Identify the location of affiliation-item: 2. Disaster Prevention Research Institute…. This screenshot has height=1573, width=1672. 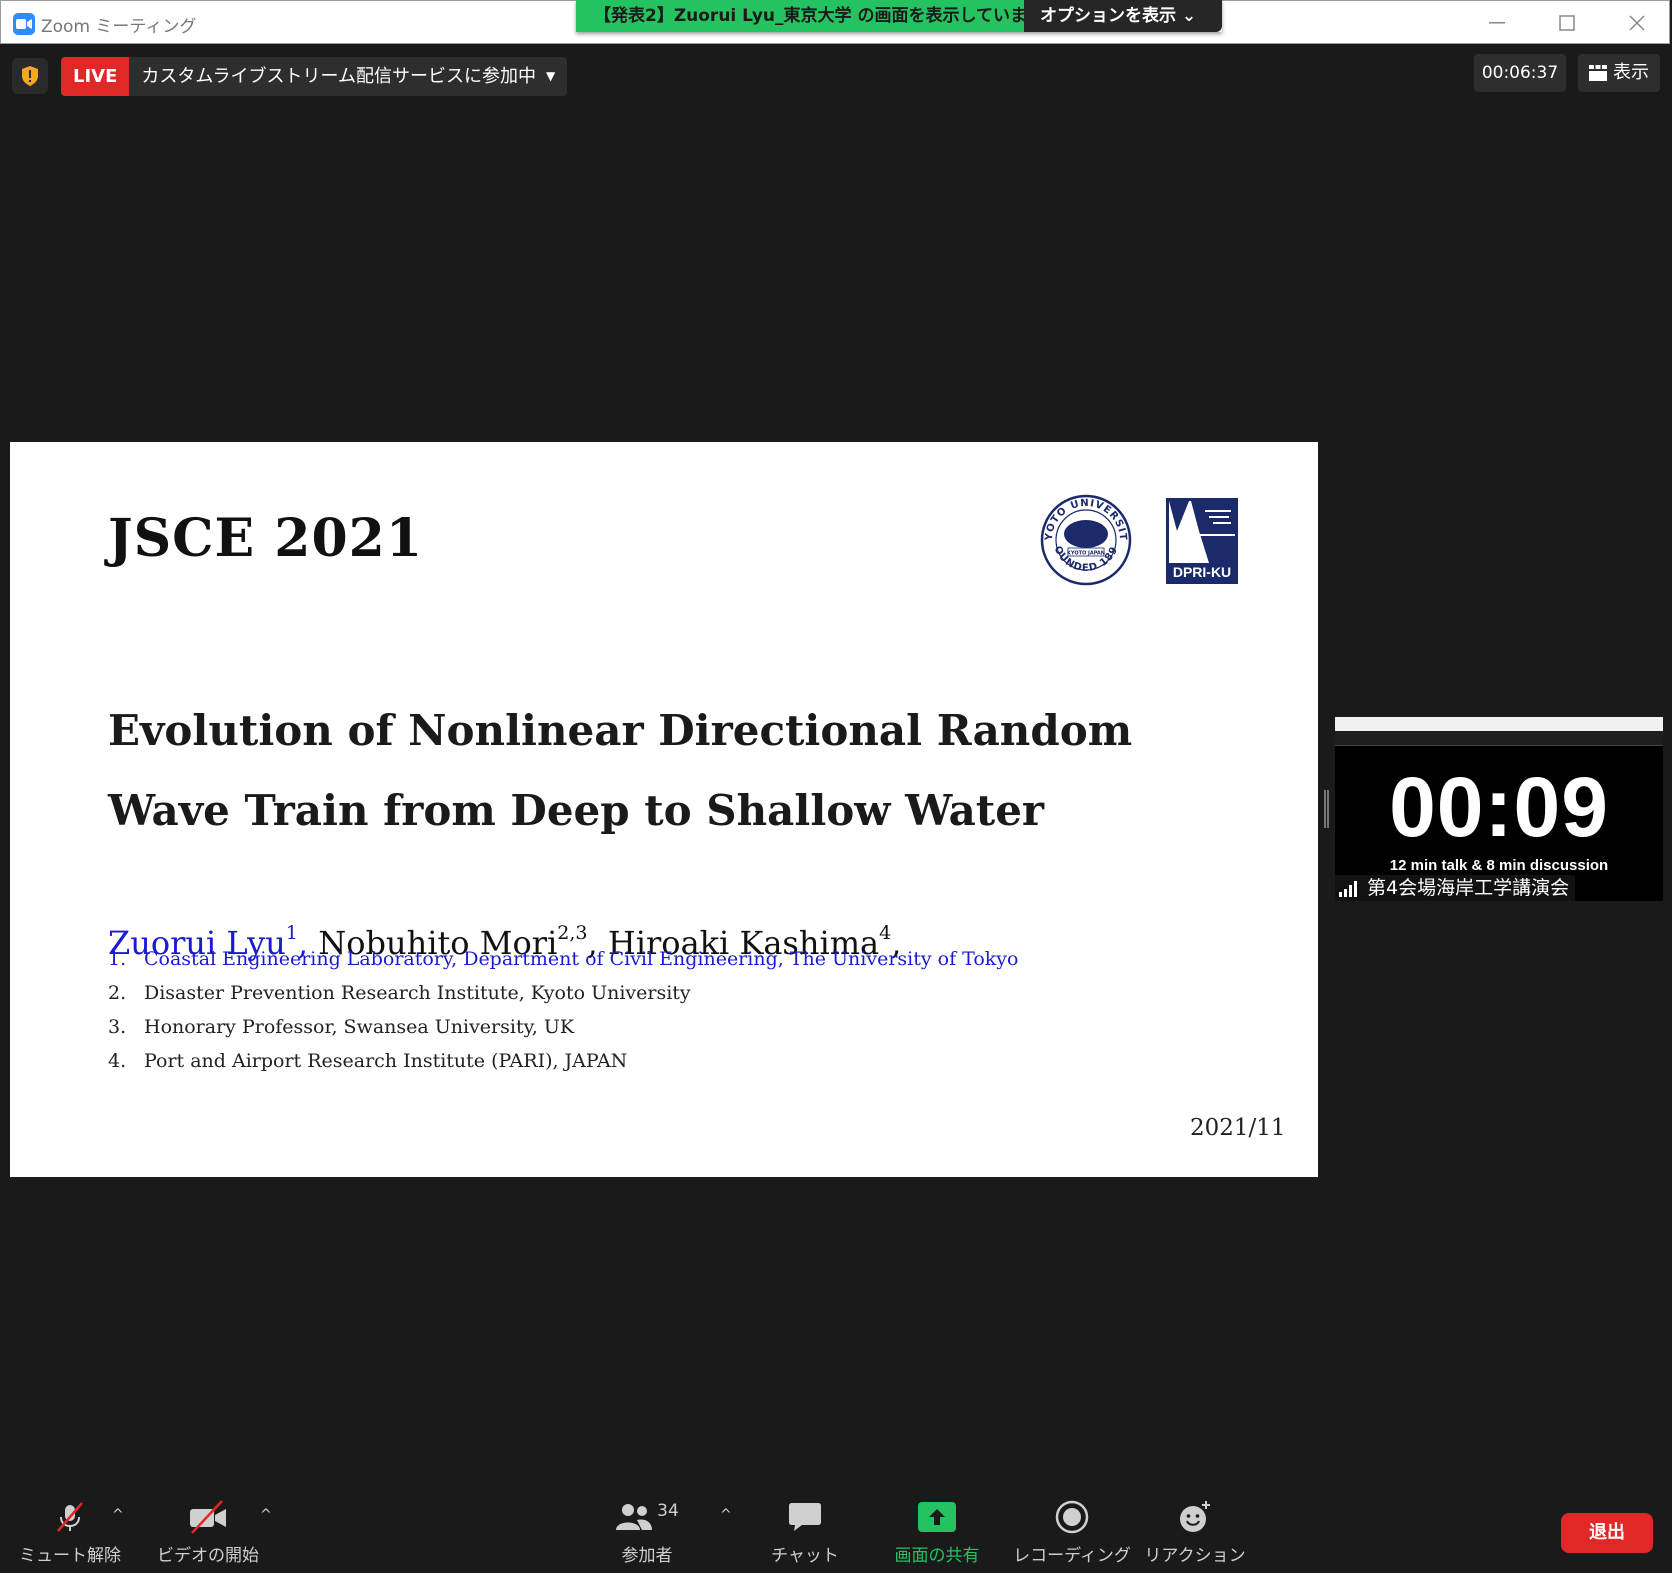
(399, 993).